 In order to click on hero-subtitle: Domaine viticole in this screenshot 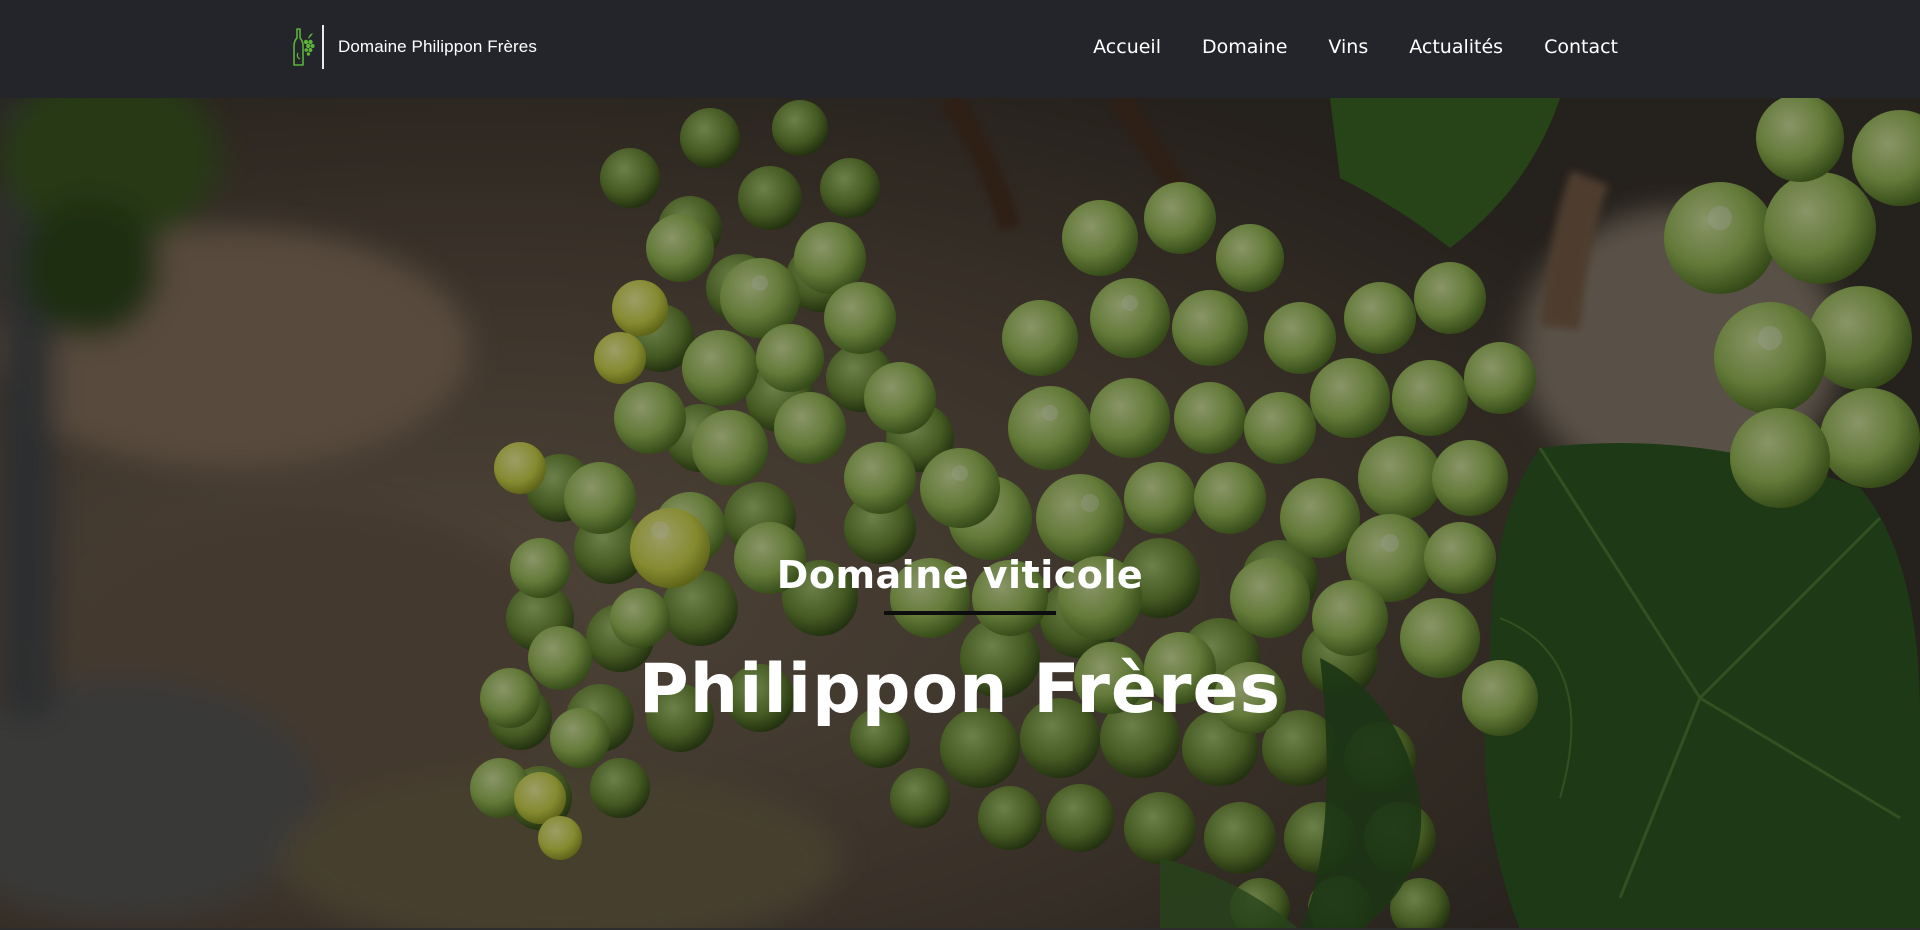, I will do `click(960, 575)`.